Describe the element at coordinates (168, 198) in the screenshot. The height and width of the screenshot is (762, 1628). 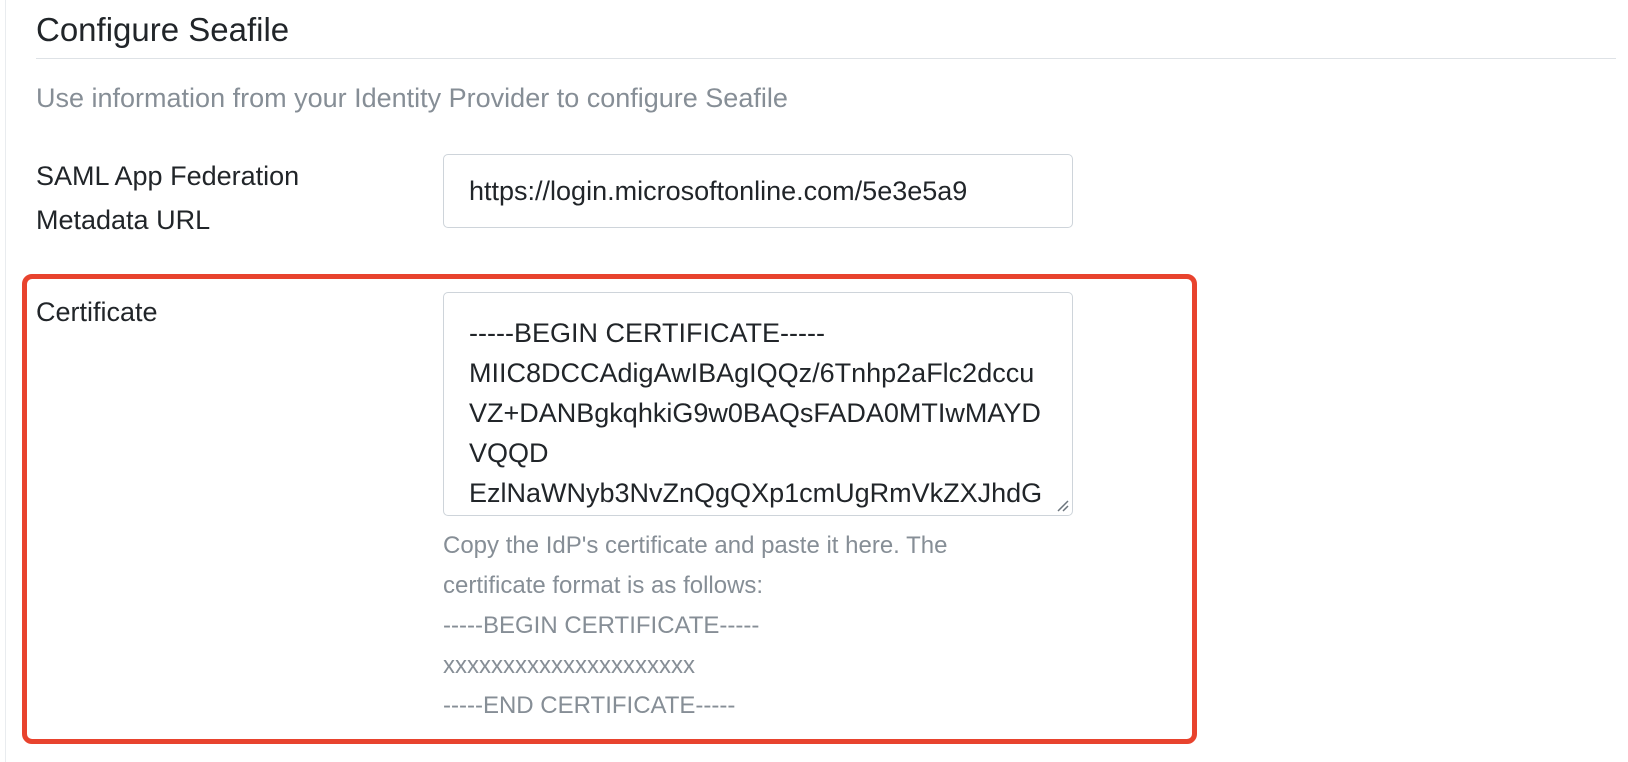
I see `metadata-url-label: SAML App Federation Metadata URL` at that location.